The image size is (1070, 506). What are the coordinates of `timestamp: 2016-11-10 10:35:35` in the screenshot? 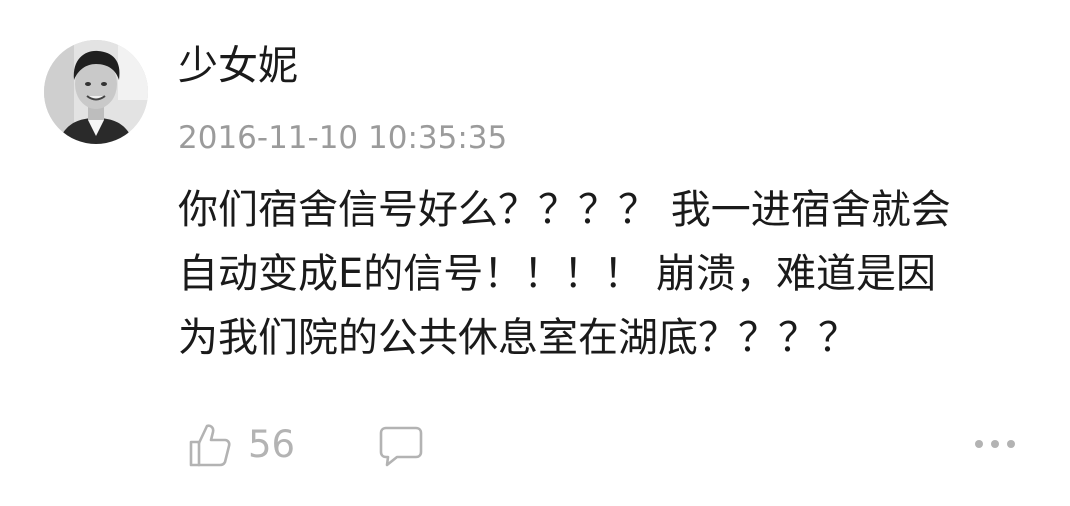 It's located at (343, 138).